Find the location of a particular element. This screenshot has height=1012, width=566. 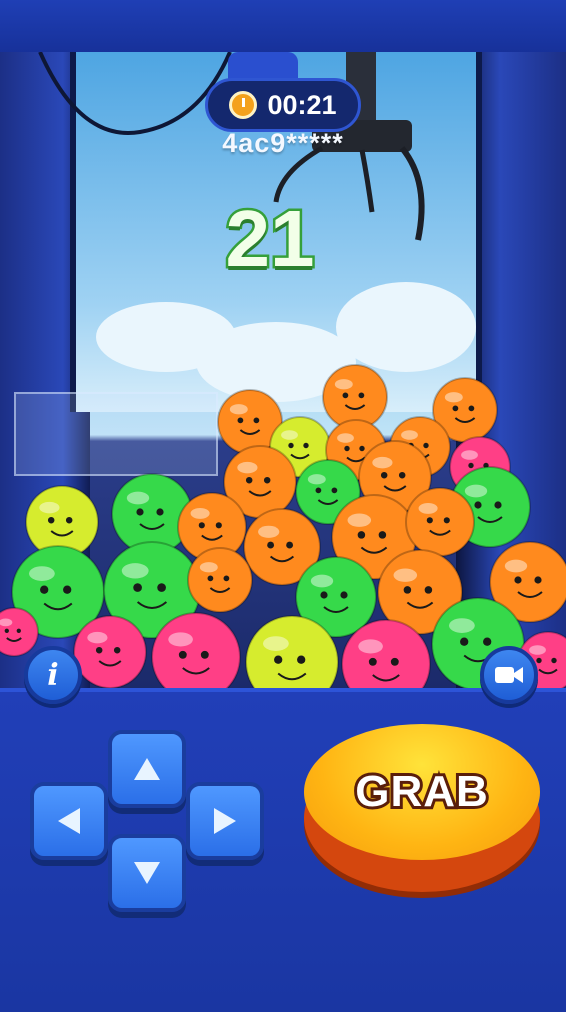

info-icon: i is located at coordinates (53, 675).